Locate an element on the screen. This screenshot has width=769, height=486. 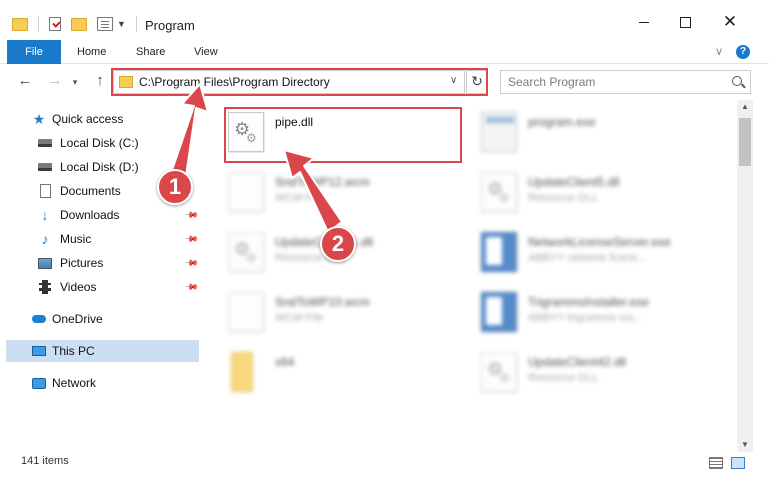
cloud-icon is located at coordinates (39, 319).